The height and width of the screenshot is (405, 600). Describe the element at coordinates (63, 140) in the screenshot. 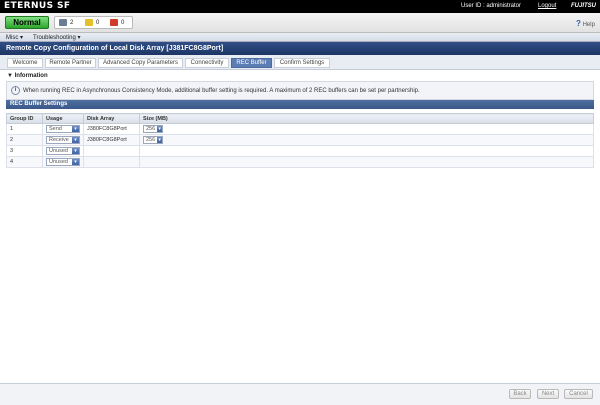

I see `usage-select: Receive ▾` at that location.